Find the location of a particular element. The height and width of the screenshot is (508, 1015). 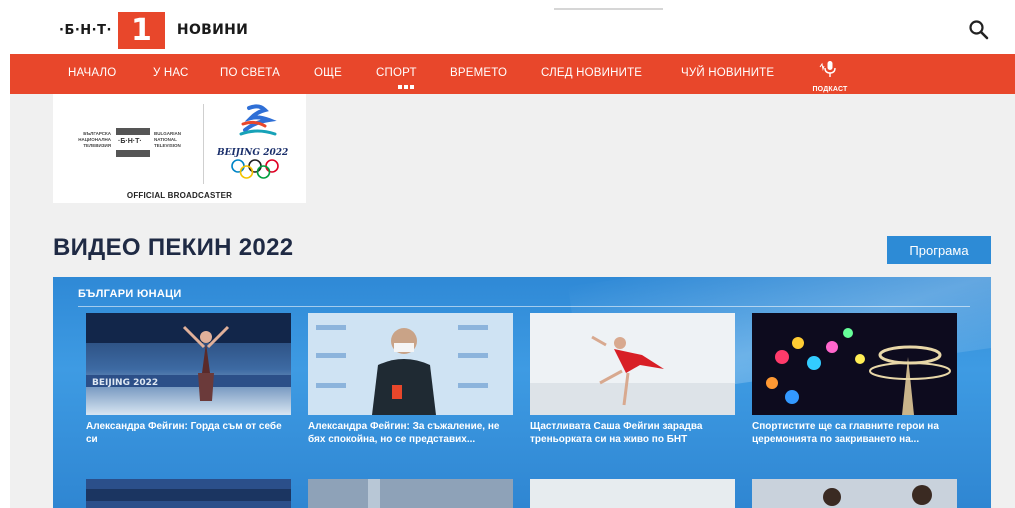

nav-item-podcast: ПОДКАСТ is located at coordinates (830, 76).